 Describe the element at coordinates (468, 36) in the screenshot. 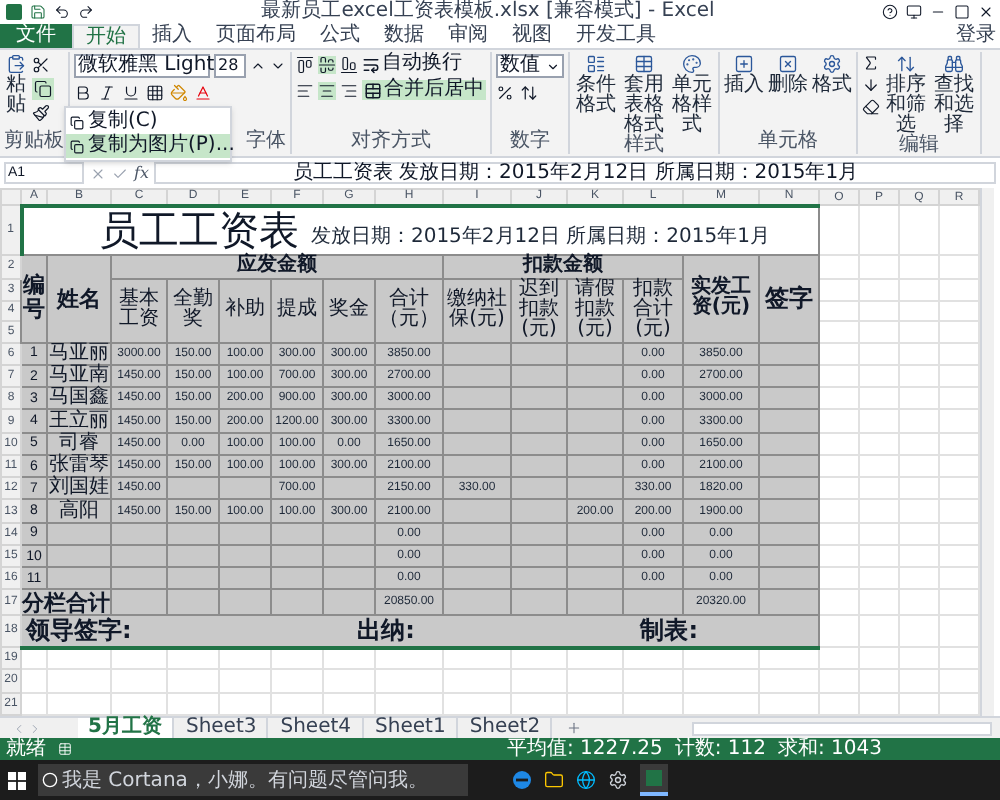

I see `ribbon-tab: 审阅` at that location.